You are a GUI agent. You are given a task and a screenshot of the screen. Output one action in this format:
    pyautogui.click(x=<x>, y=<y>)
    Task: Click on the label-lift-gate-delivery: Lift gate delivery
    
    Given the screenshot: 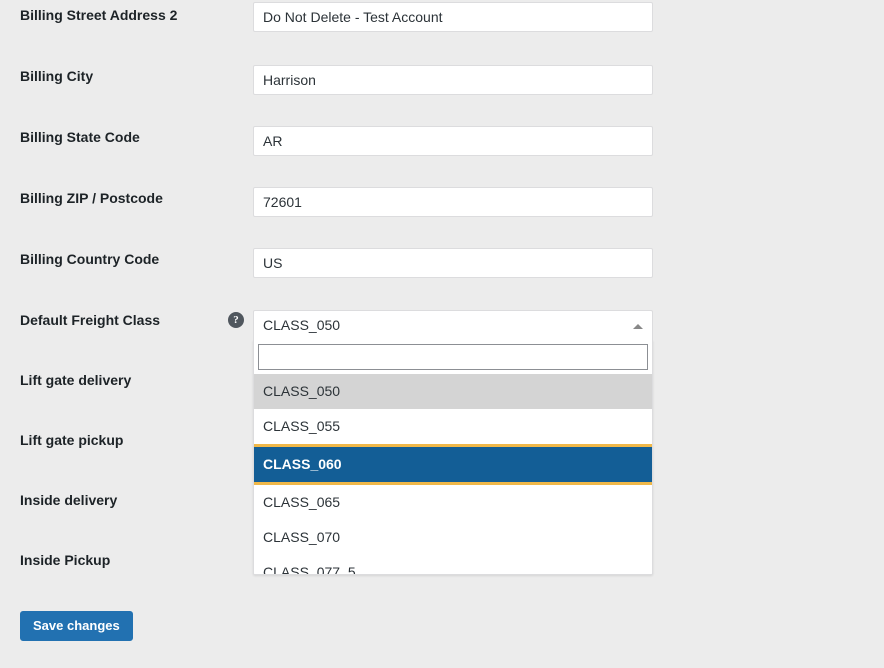 What is the action you would take?
    pyautogui.click(x=76, y=380)
    